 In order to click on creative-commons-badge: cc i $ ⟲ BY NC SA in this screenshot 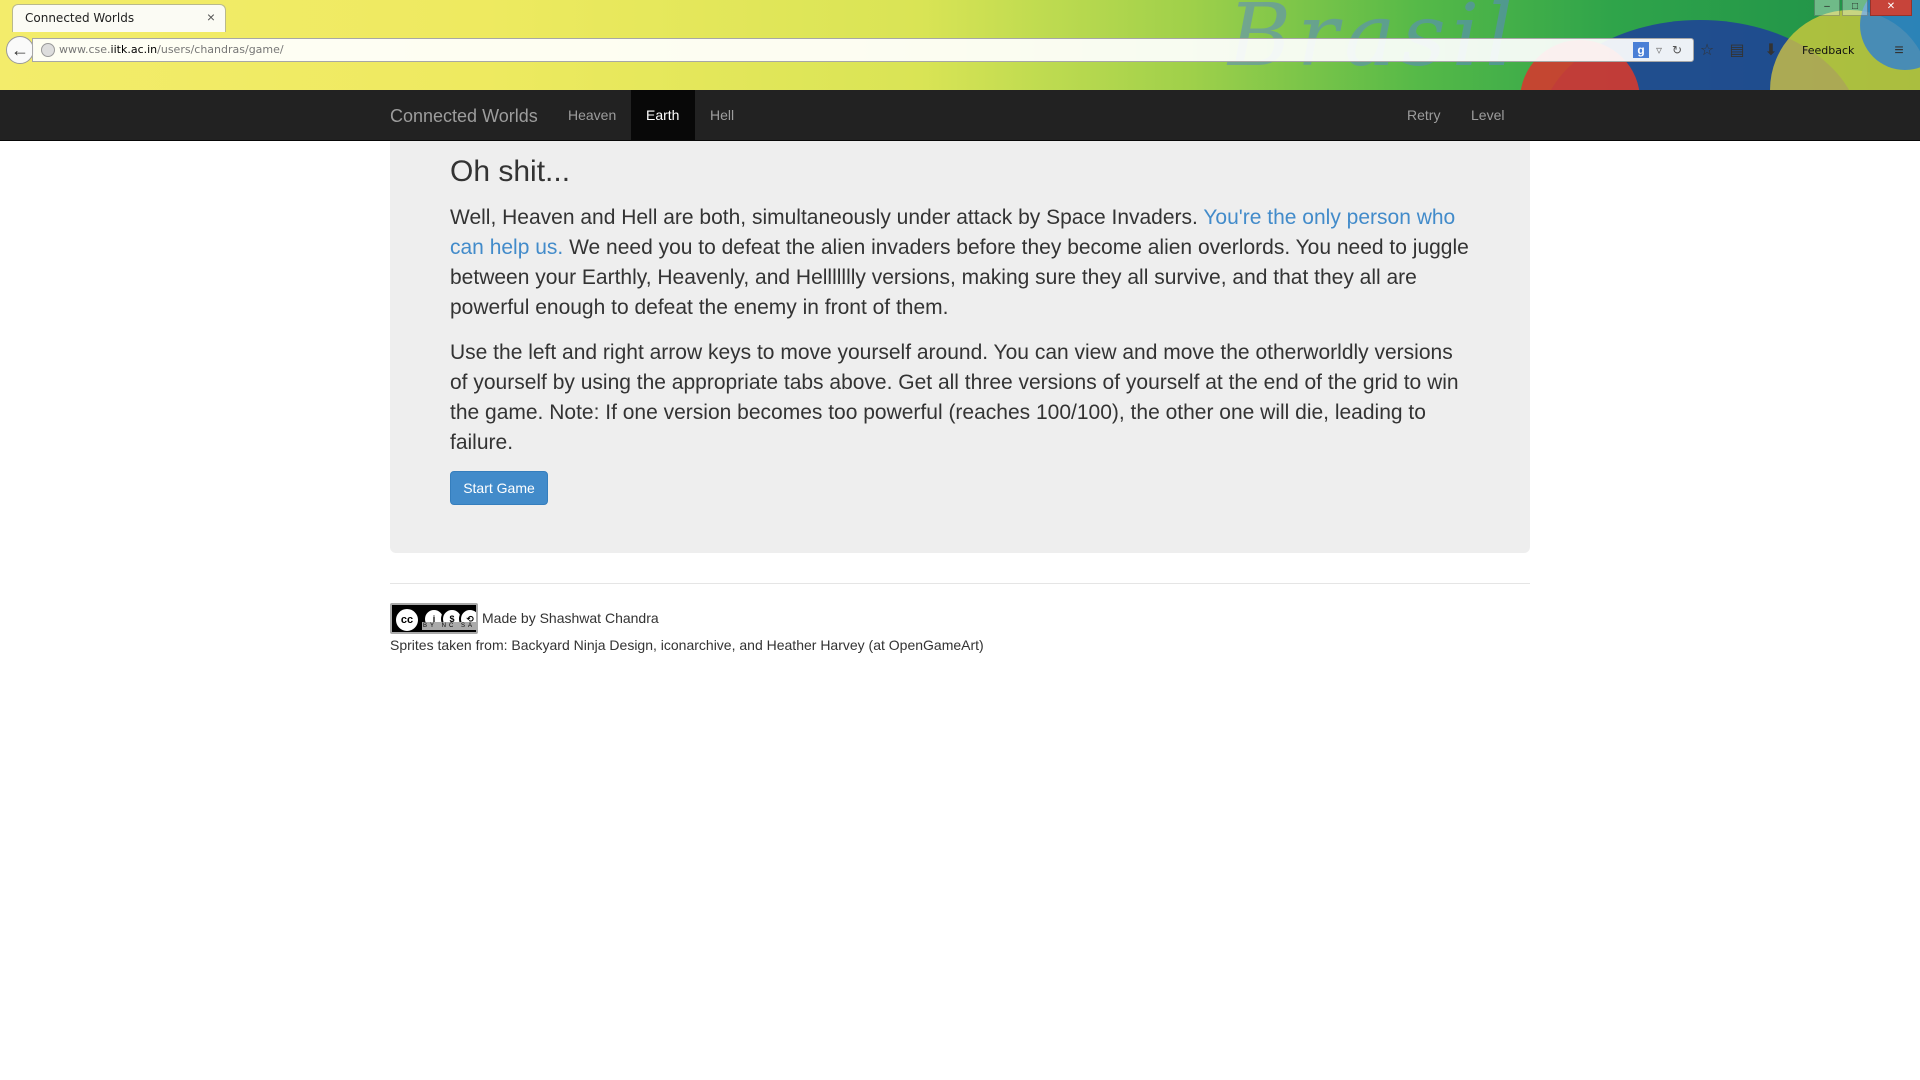, I will do `click(434, 618)`.